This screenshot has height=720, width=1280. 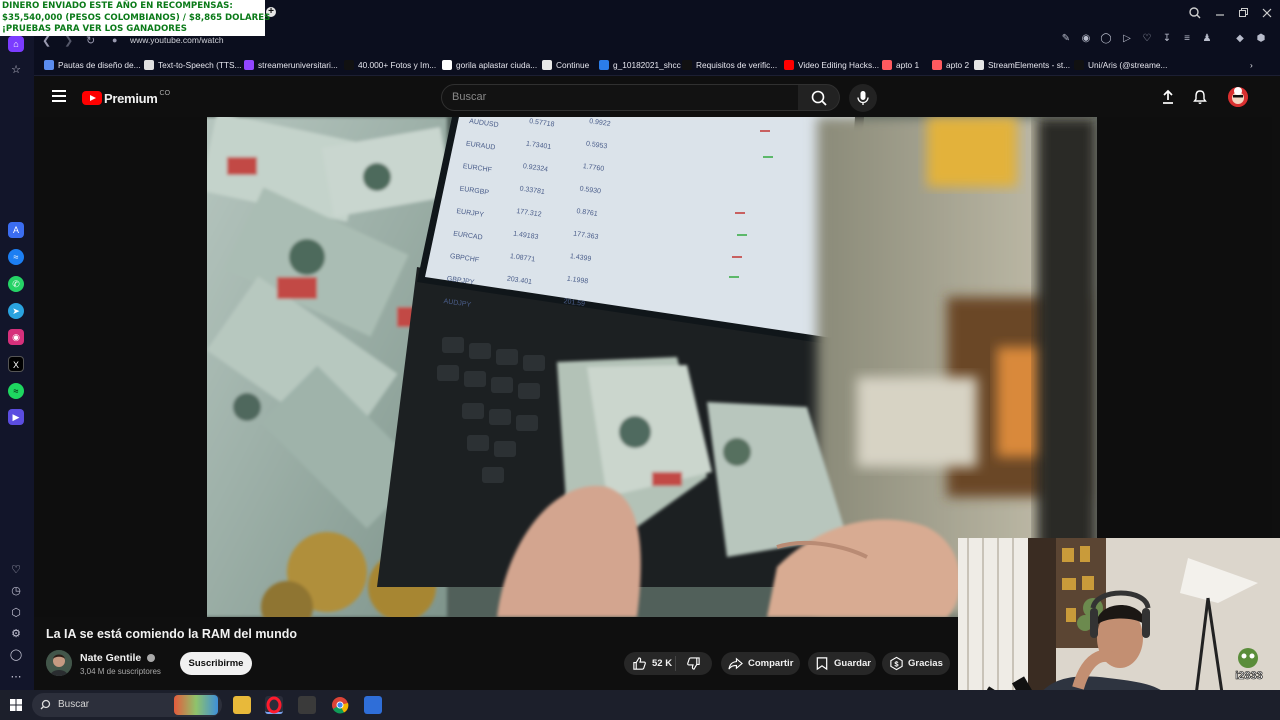 I want to click on search-button, so click(x=819, y=97).